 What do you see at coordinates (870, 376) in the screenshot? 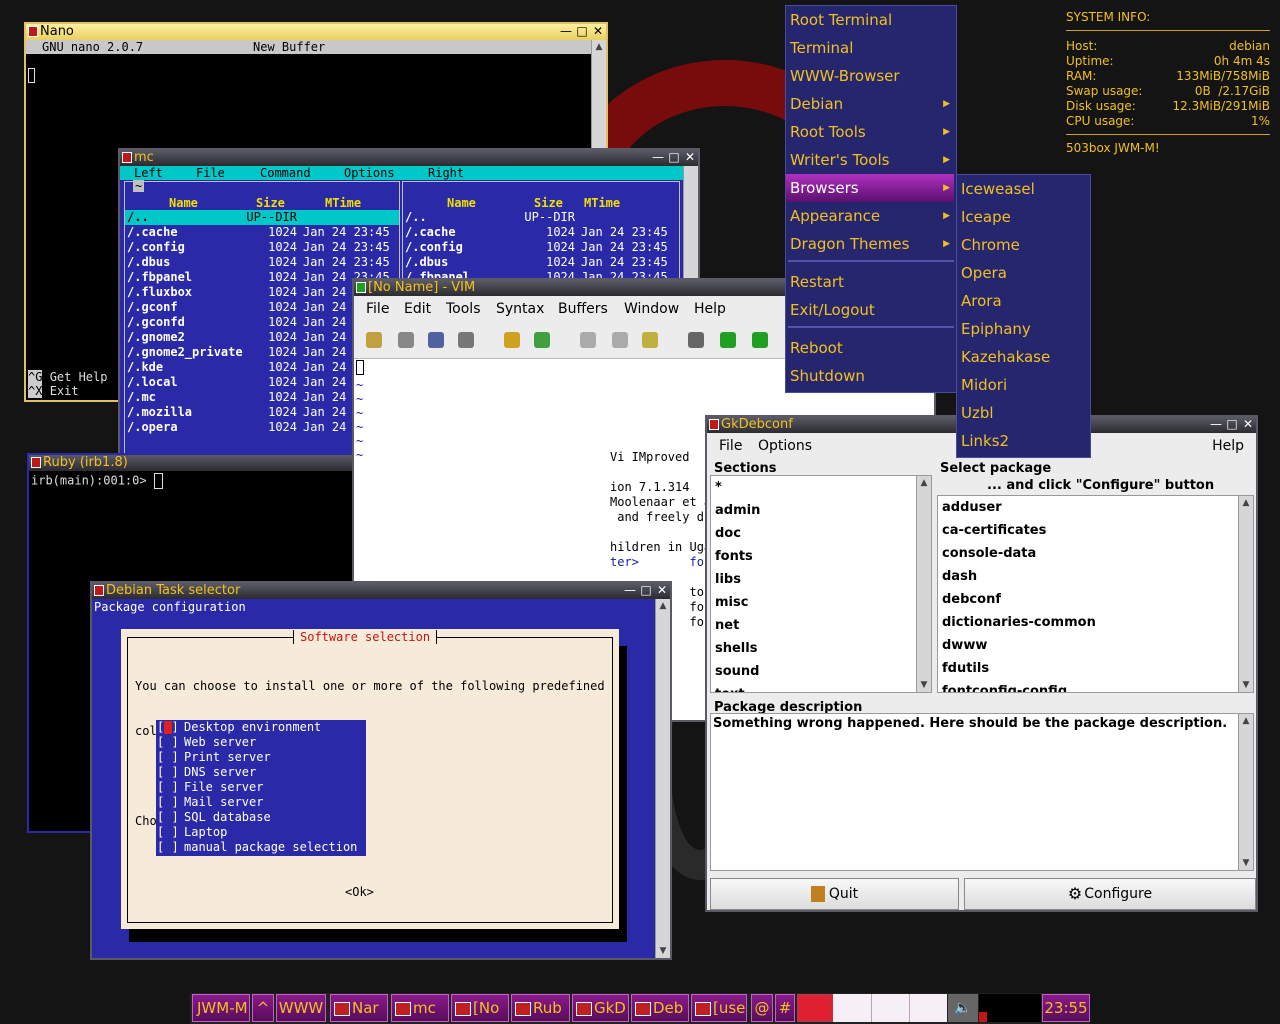
I see `menu-item-shutdown: Shutdown` at bounding box center [870, 376].